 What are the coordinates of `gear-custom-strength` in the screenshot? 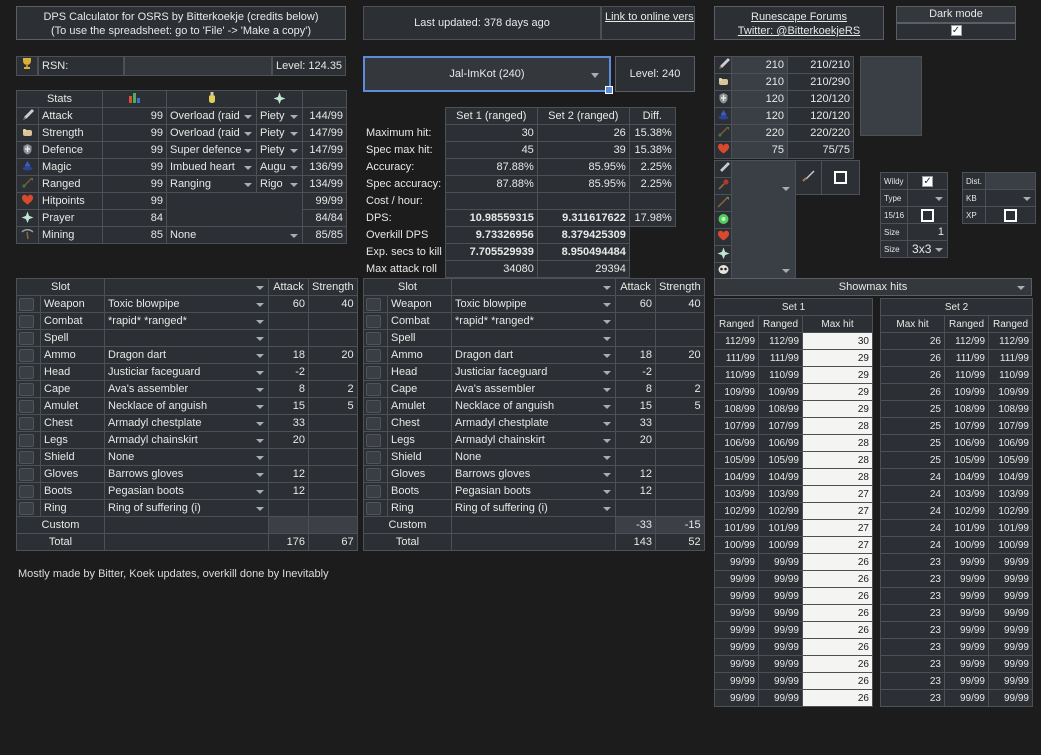 It's located at (333, 525).